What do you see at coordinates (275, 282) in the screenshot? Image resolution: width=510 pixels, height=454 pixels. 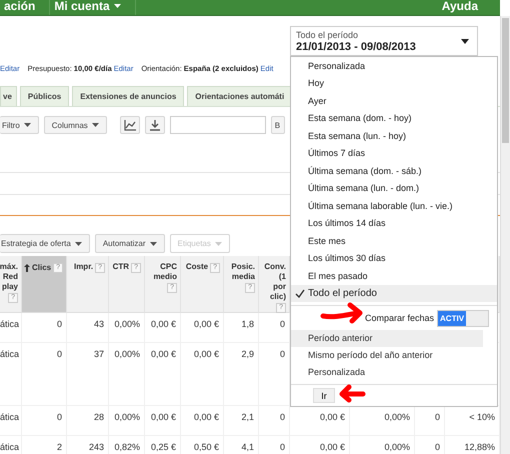 I see `column-label: Conv. (1 por clic)` at bounding box center [275, 282].